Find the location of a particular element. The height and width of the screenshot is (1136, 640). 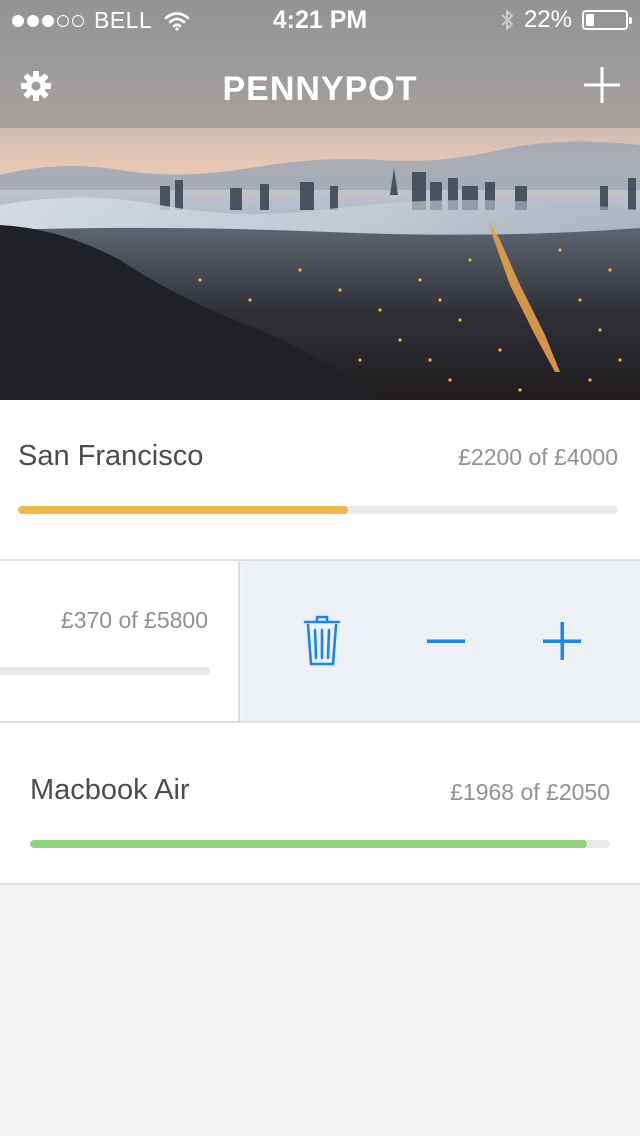

goal-card-san-francisco: San Francisco £2200 of £4000 is located at coordinates (320, 480).